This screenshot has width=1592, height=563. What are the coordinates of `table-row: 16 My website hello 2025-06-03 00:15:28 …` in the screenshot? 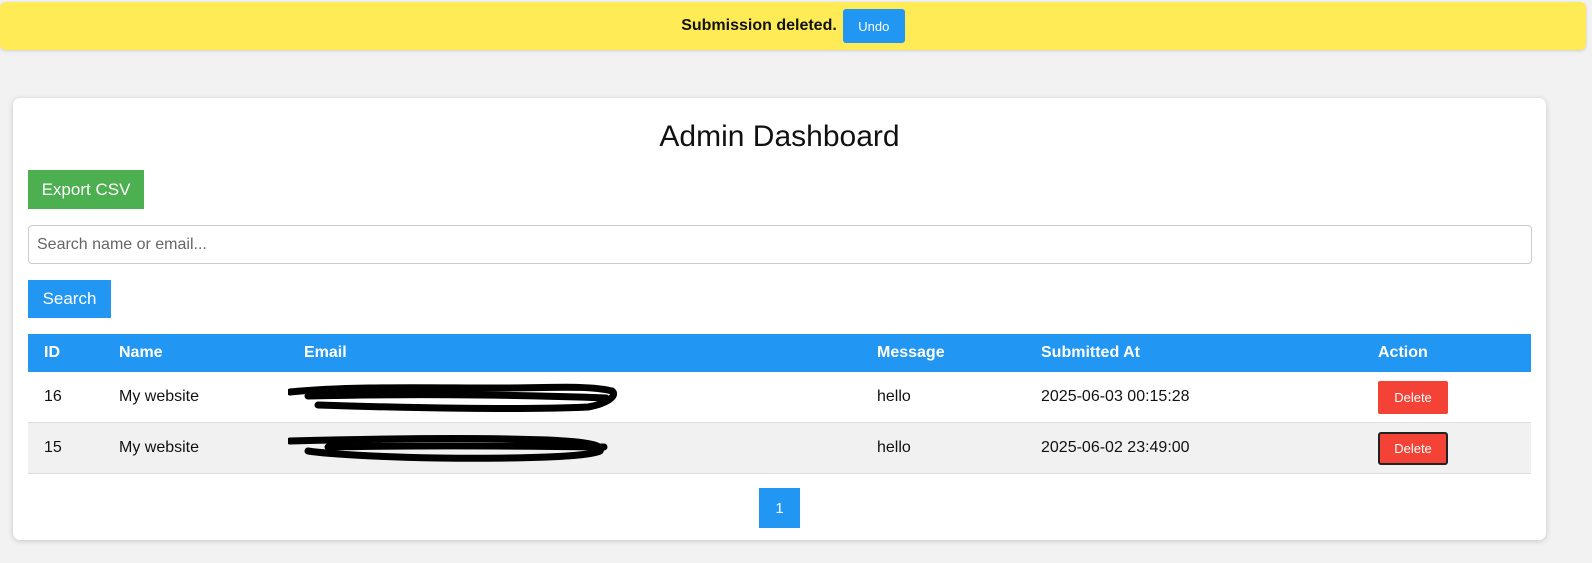 It's located at (779, 397).